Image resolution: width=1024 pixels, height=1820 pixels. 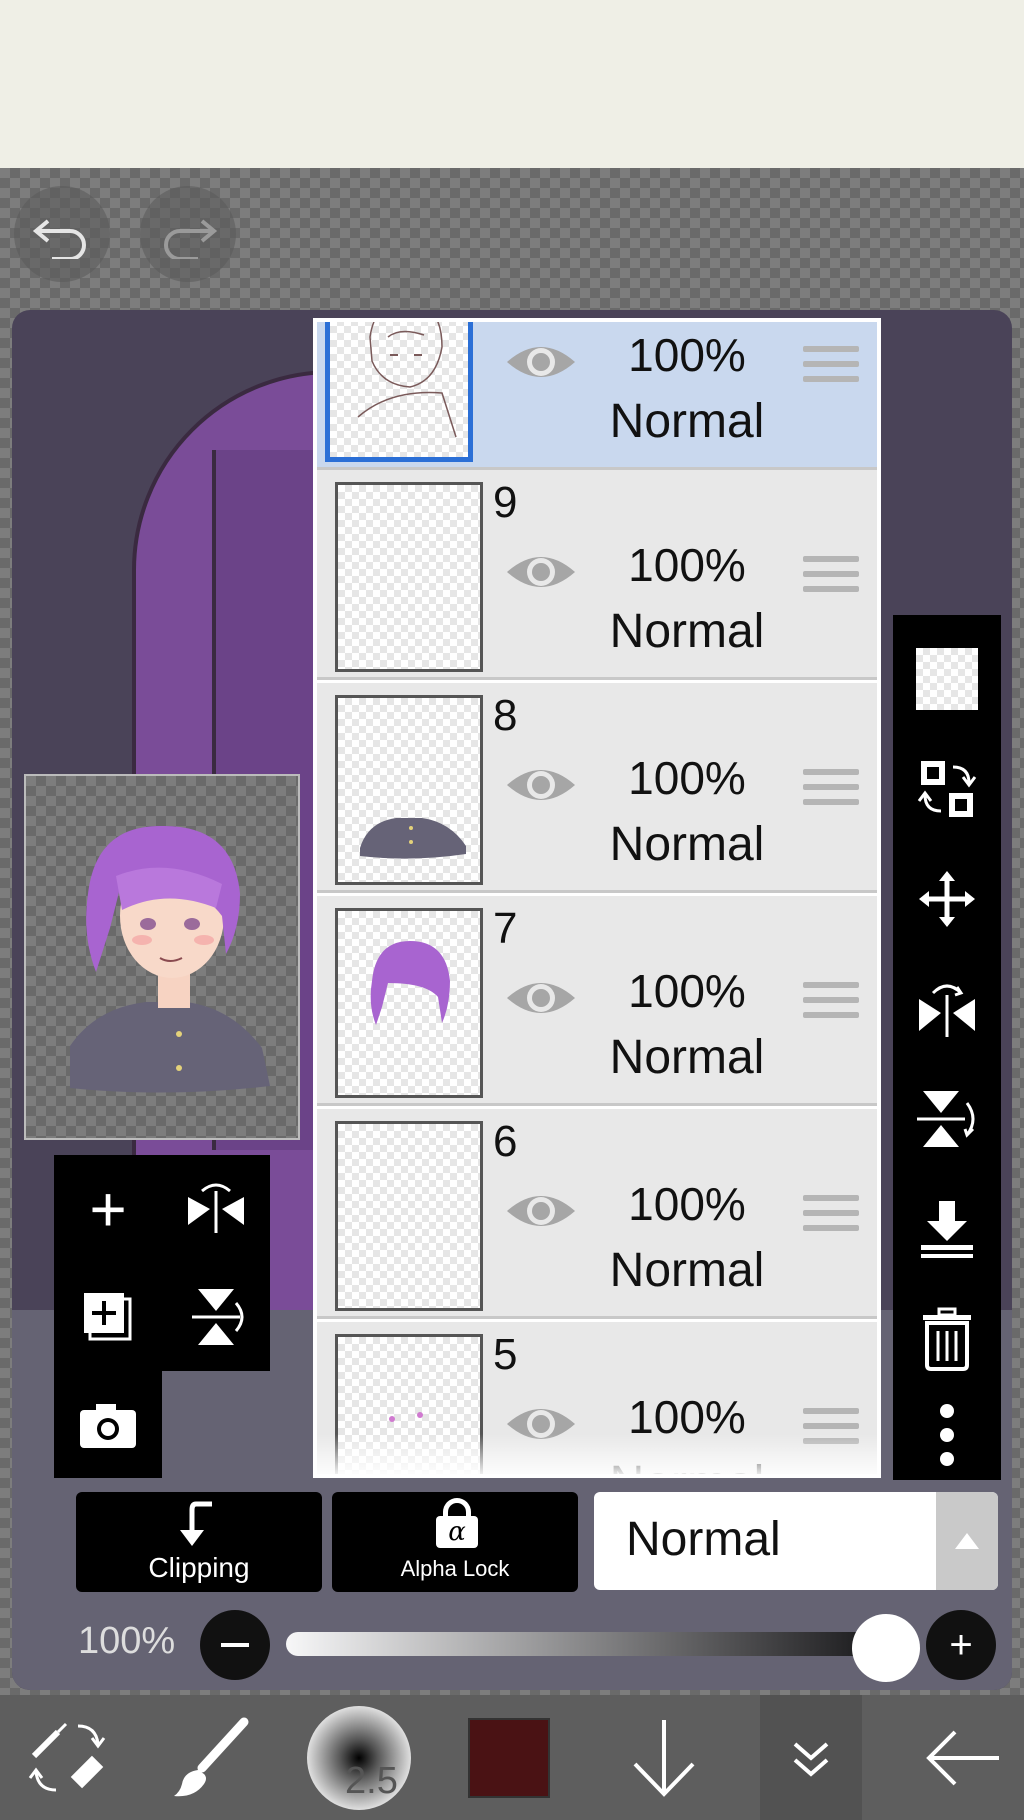 I want to click on flip-vertical-side-button, so click(x=947, y=1119).